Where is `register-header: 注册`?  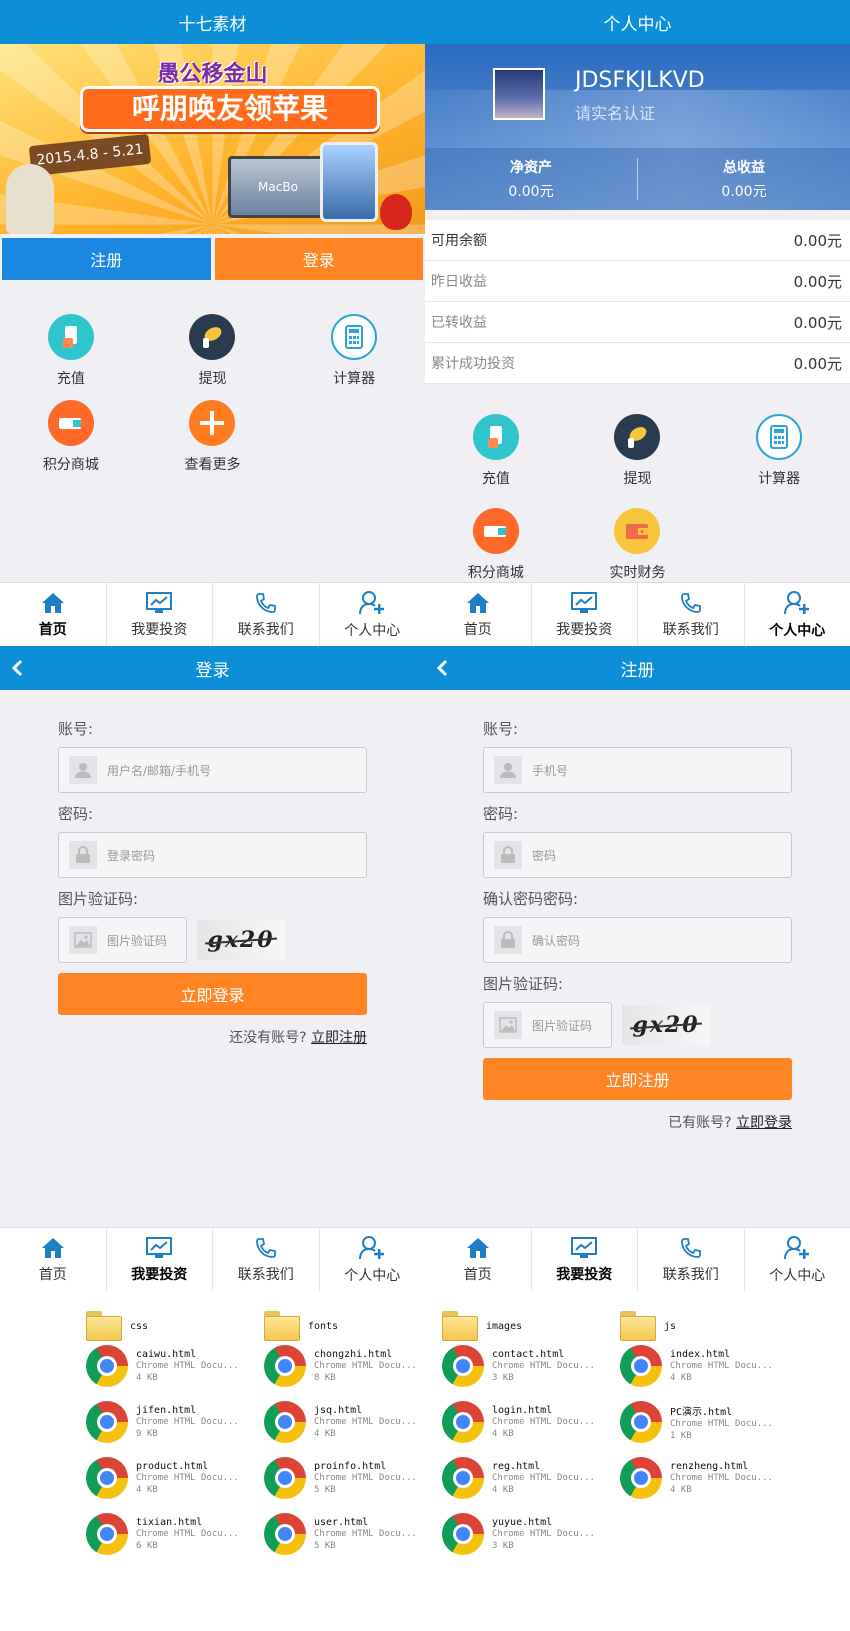
register-header: 注册 is located at coordinates (637, 668).